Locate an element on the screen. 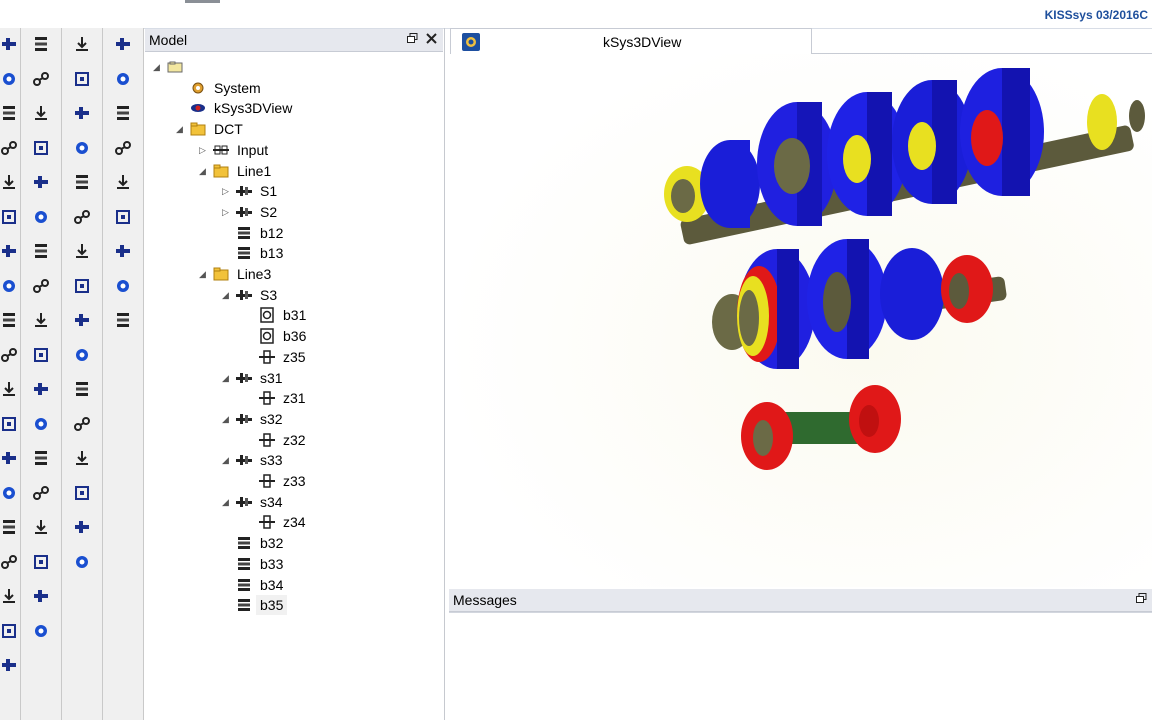 This screenshot has height=721, width=1152. close-icon is located at coordinates (431, 40).